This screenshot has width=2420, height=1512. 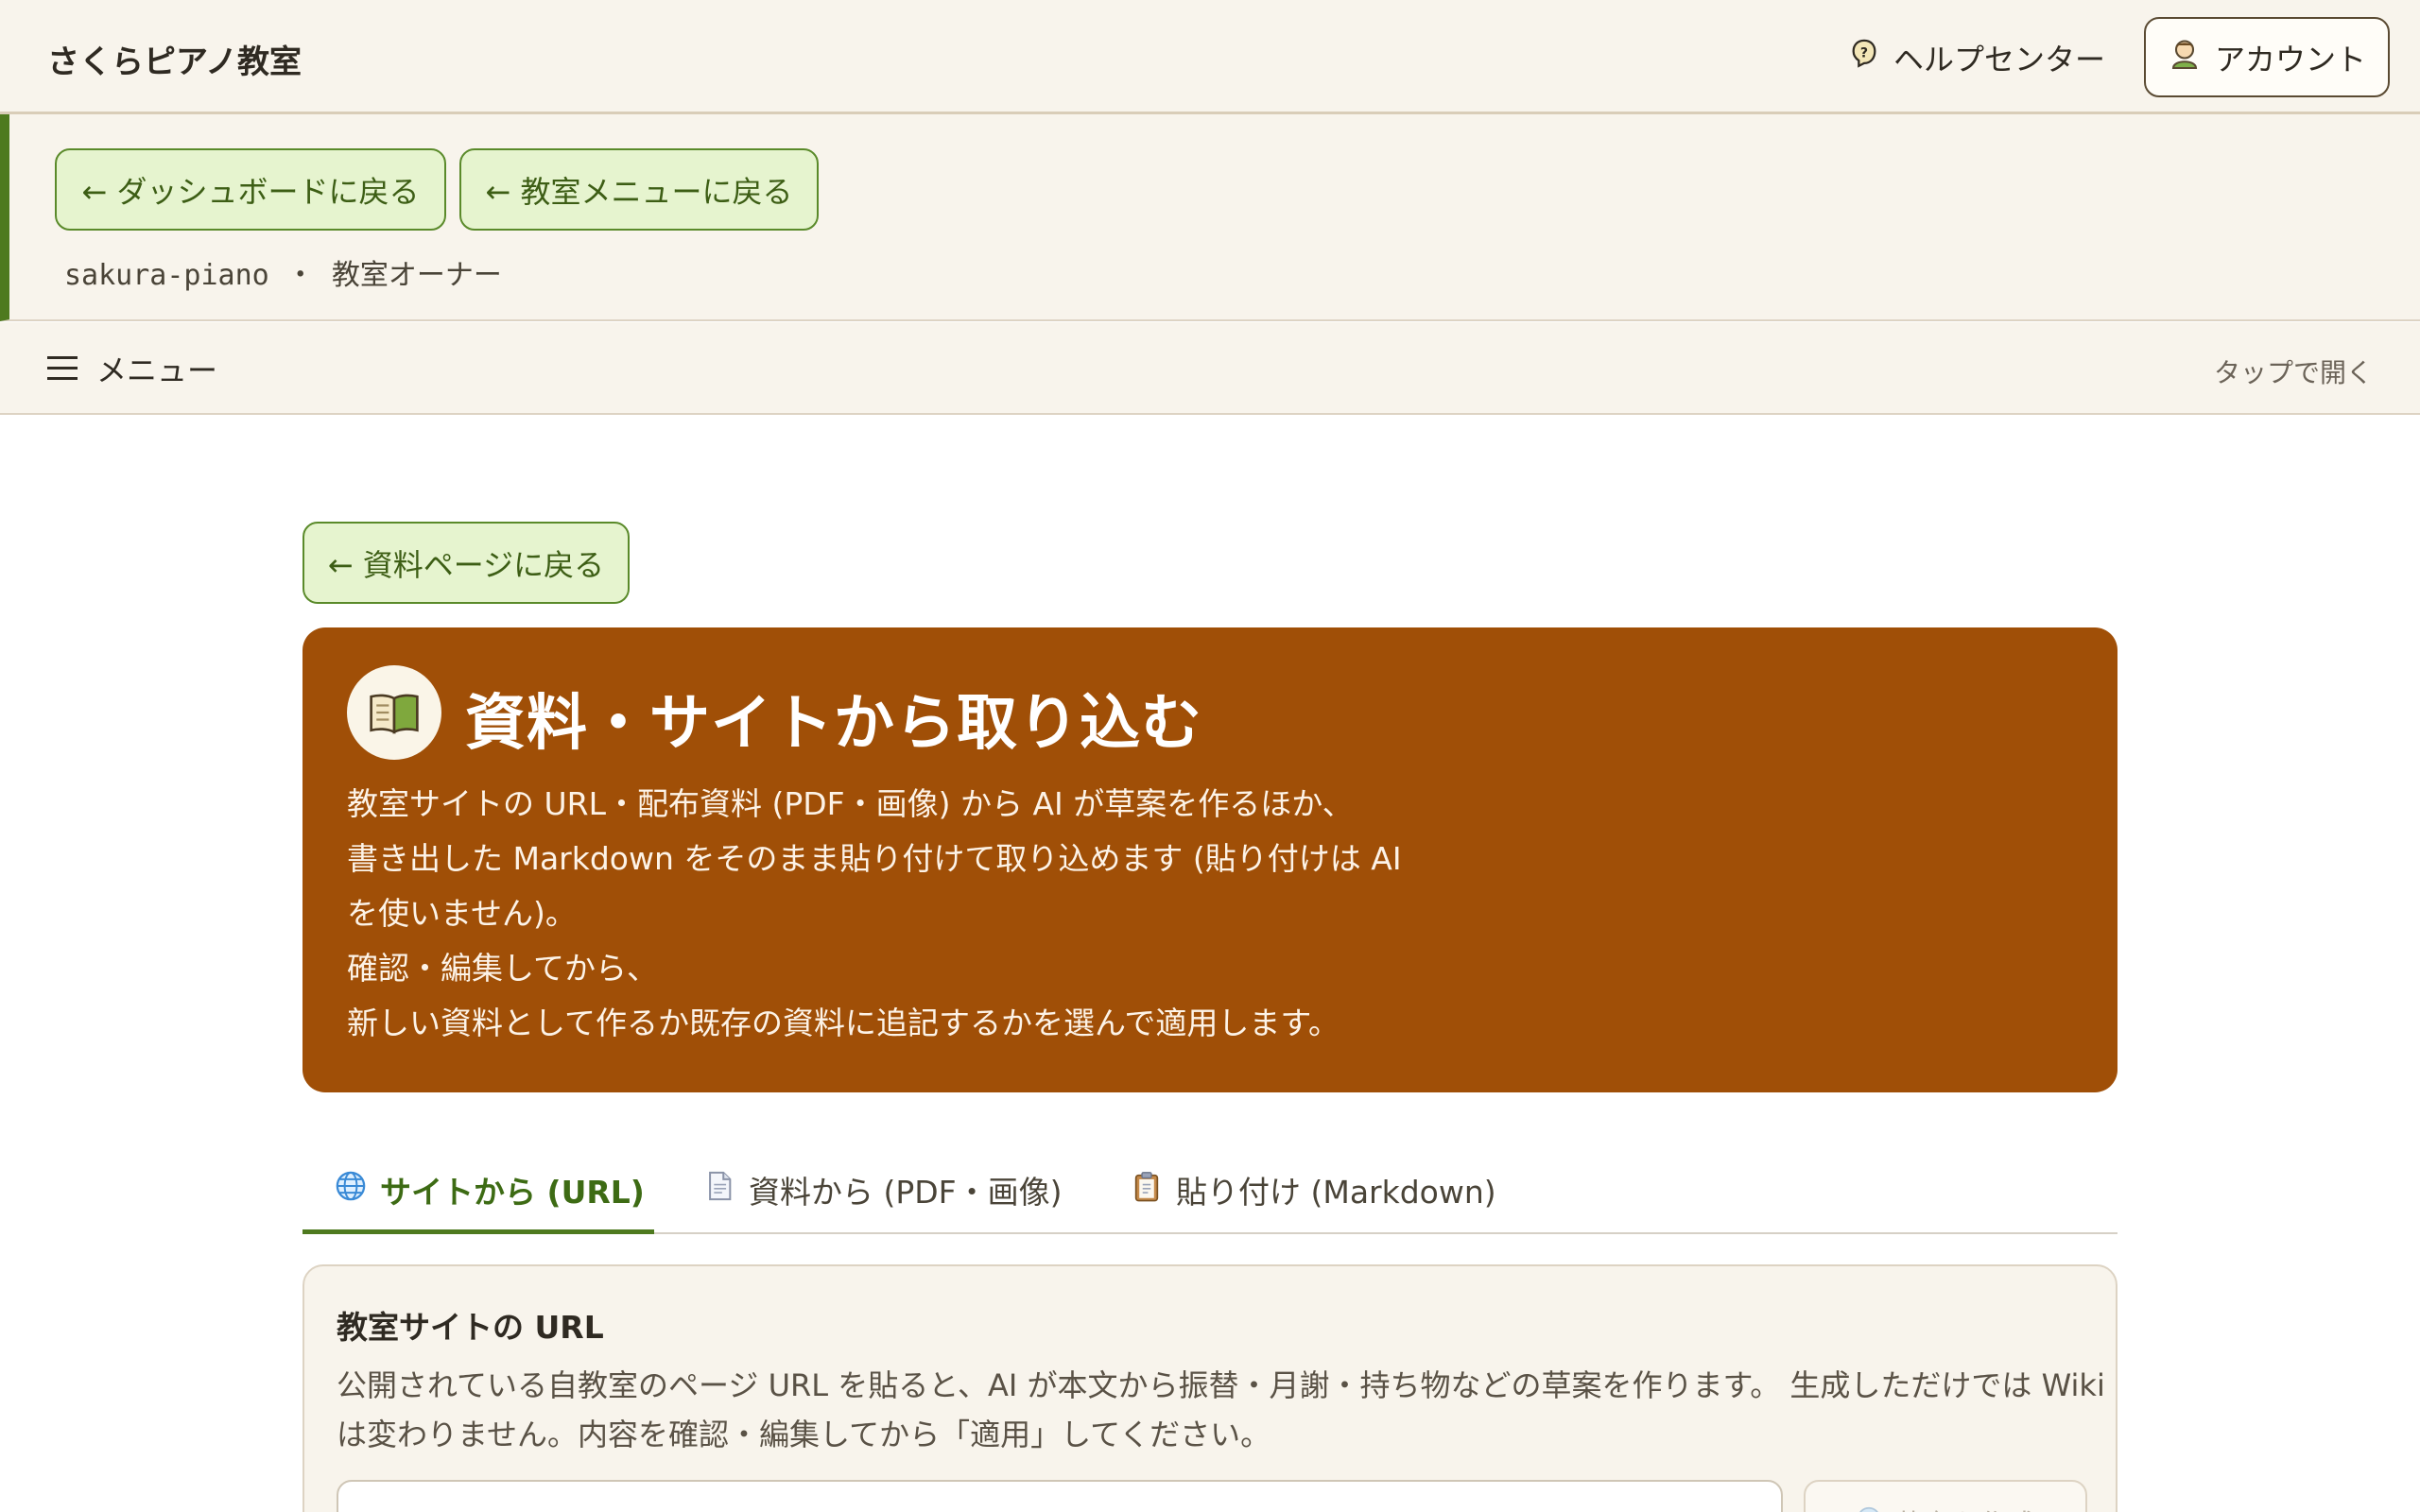 I want to click on menu-label: メニュー, so click(x=157, y=370).